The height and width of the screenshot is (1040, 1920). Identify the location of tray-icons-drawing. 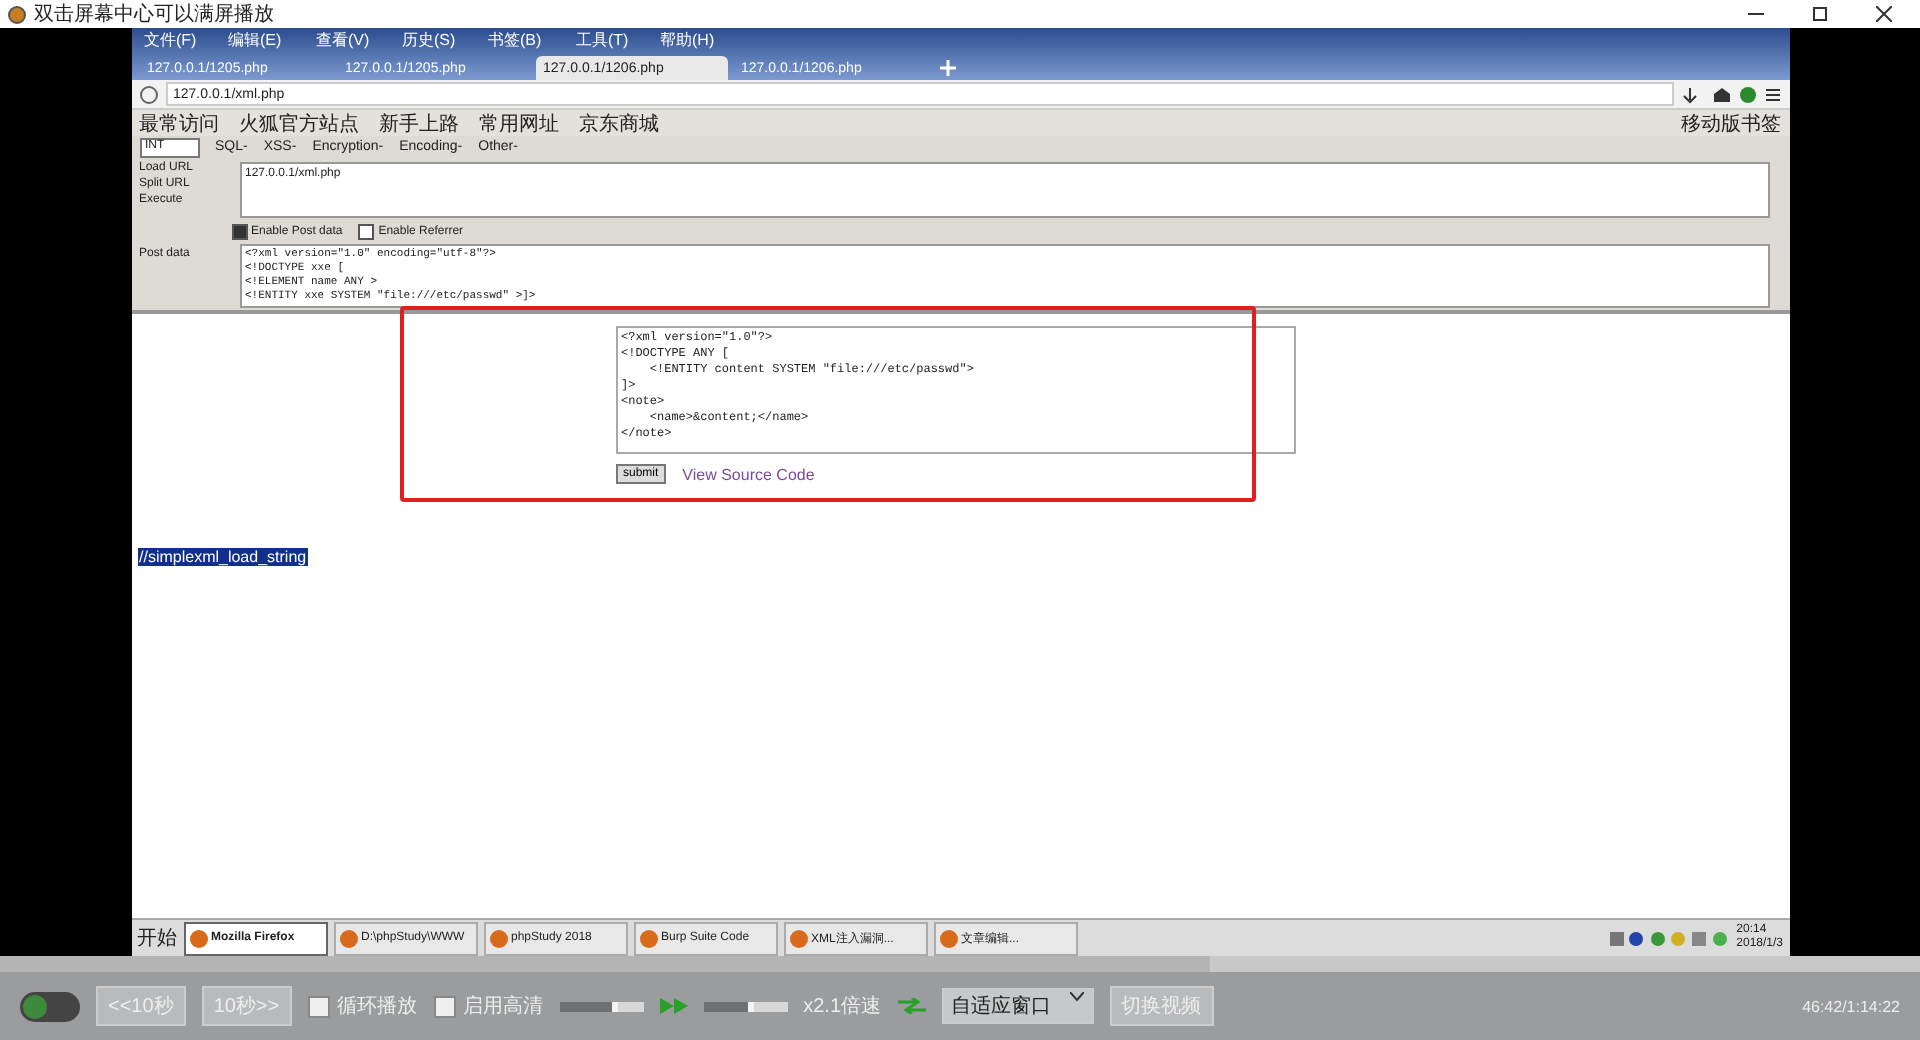
(1670, 938).